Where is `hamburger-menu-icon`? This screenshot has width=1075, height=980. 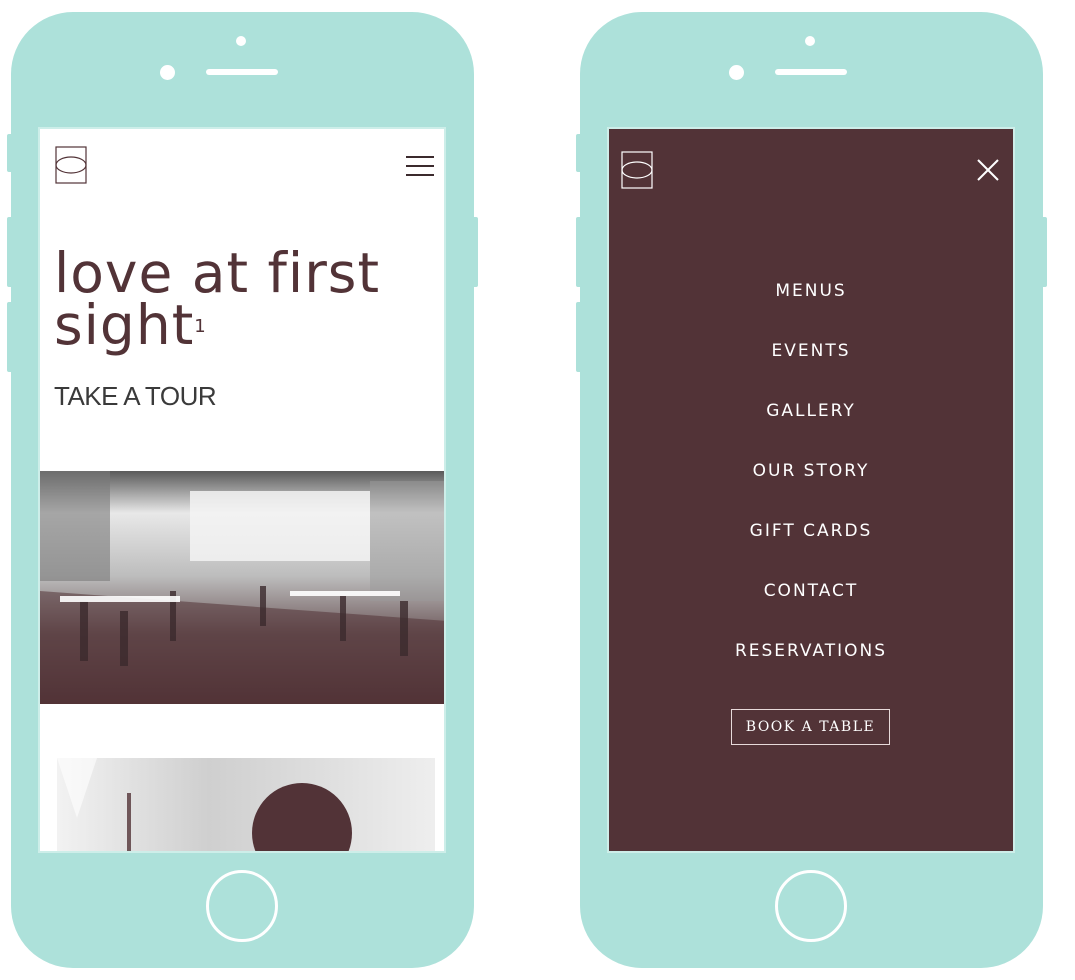
hamburger-menu-icon is located at coordinates (420, 166).